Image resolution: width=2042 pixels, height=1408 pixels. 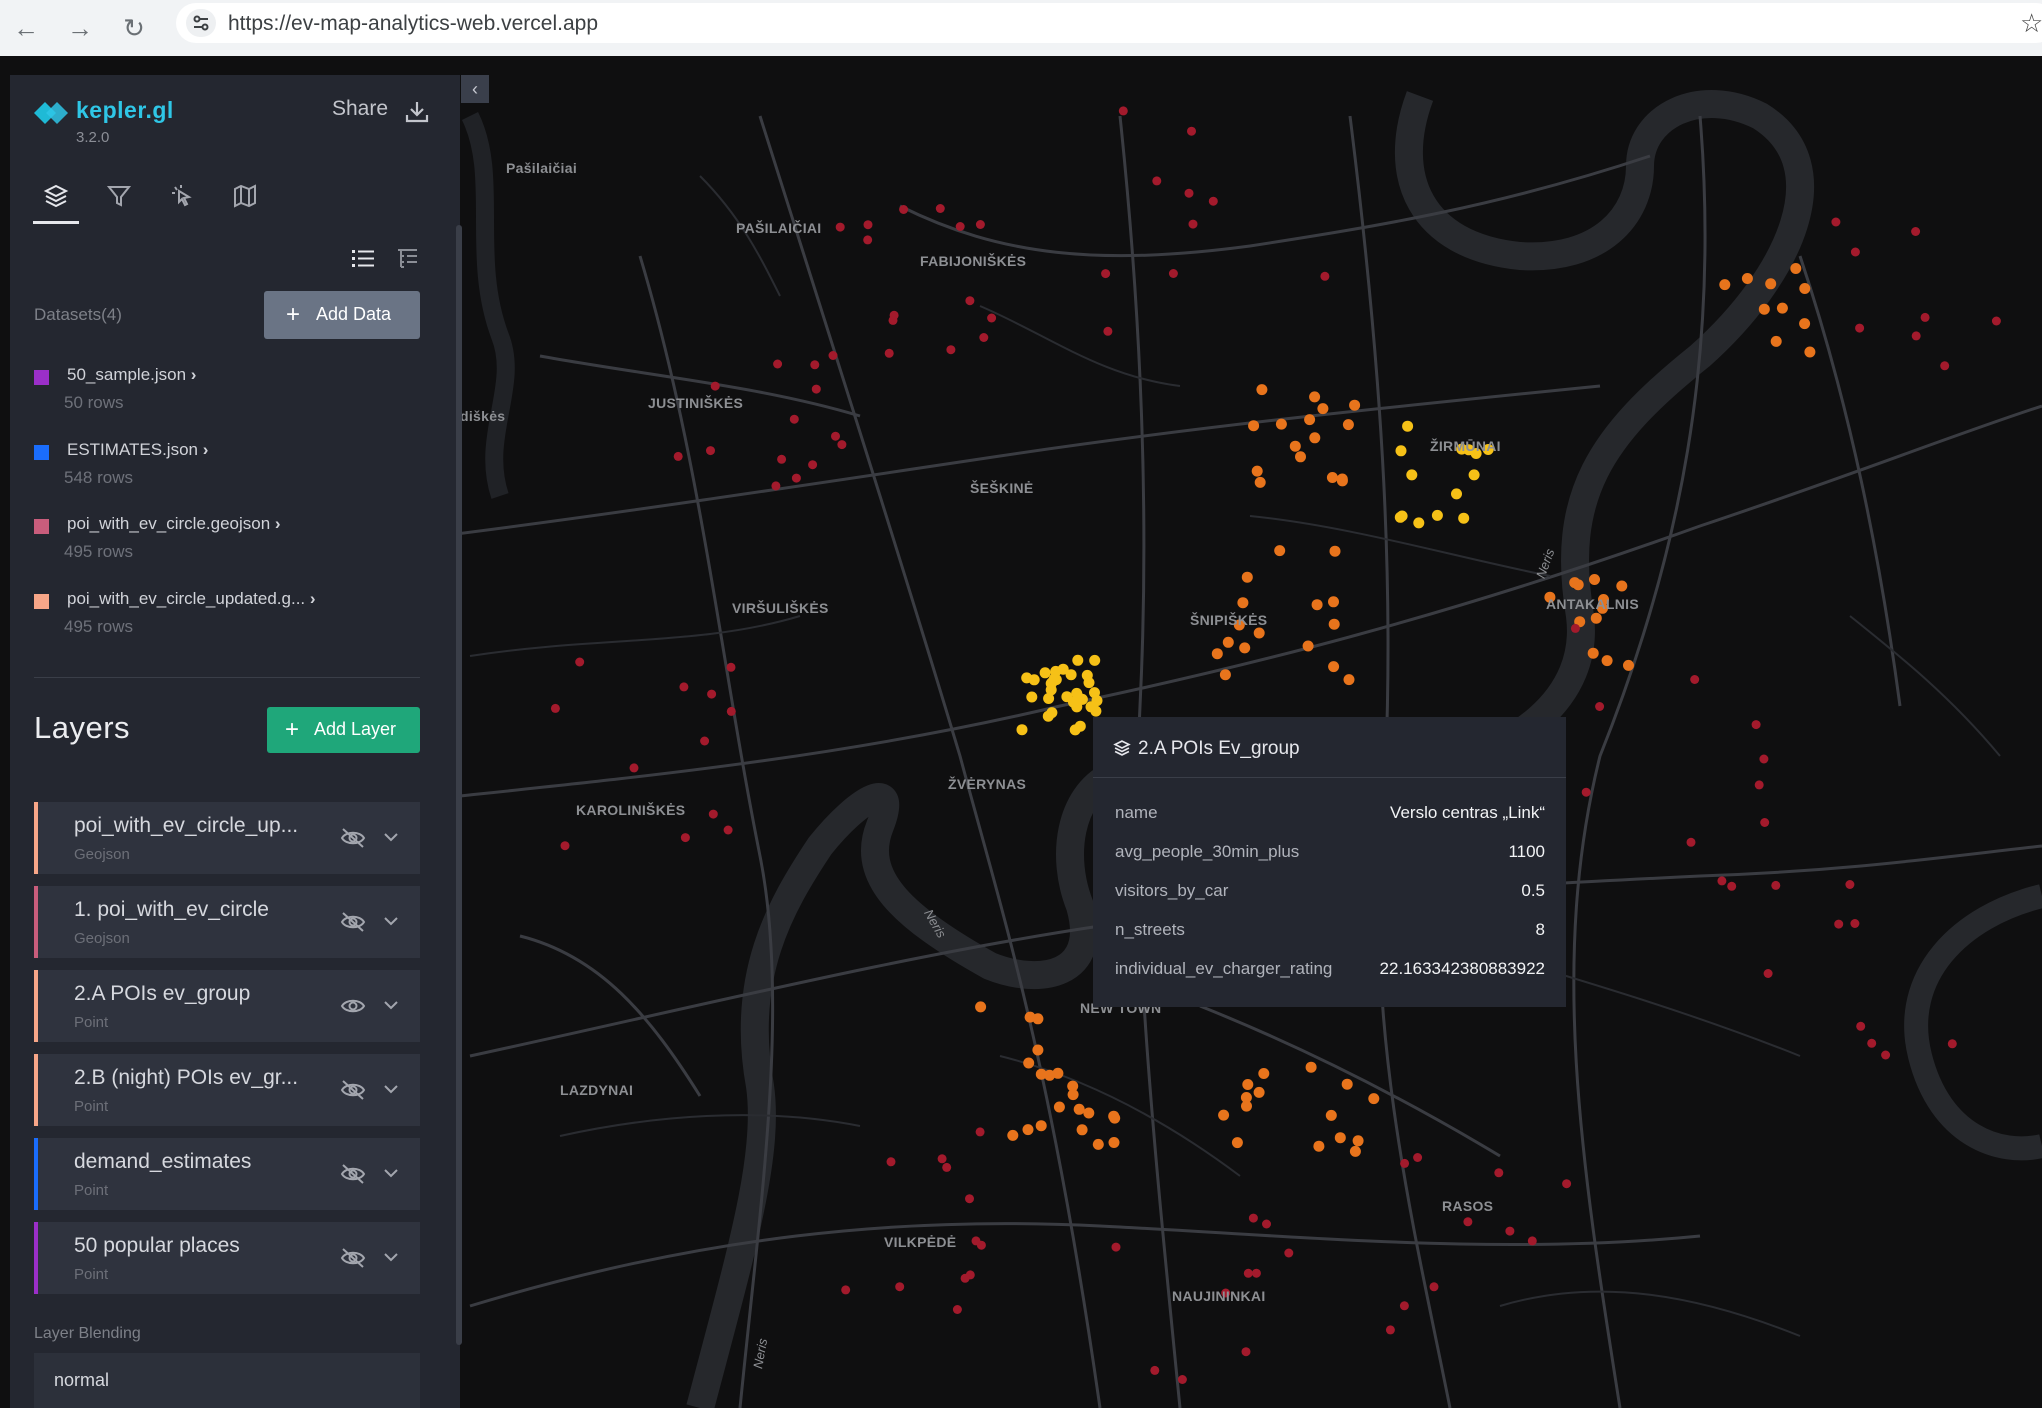 I want to click on address-bar: https://ev-map-analytics-web.vercel.app, so click(x=1109, y=23).